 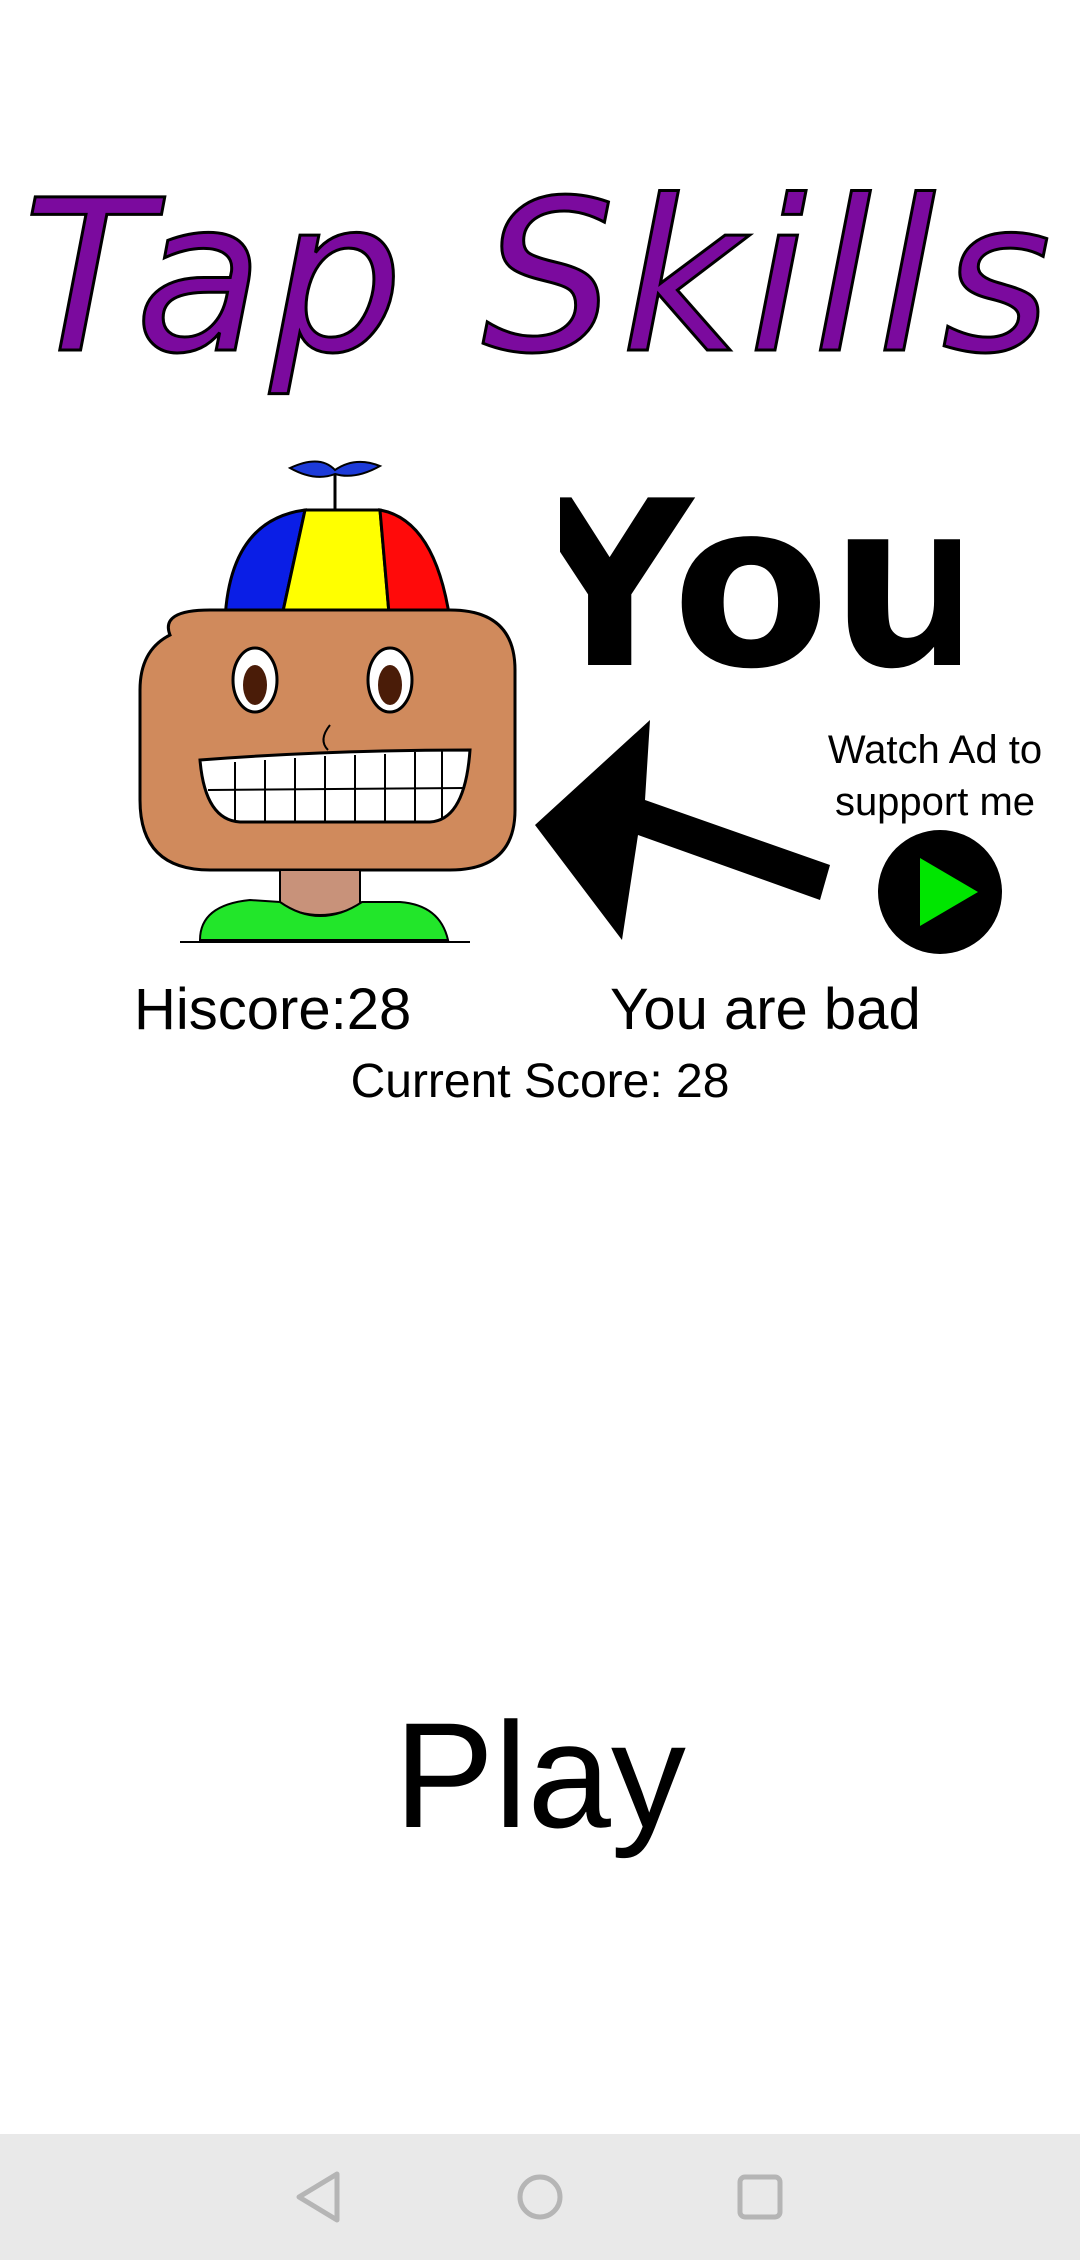 I want to click on play-button: Play, so click(x=540, y=1775).